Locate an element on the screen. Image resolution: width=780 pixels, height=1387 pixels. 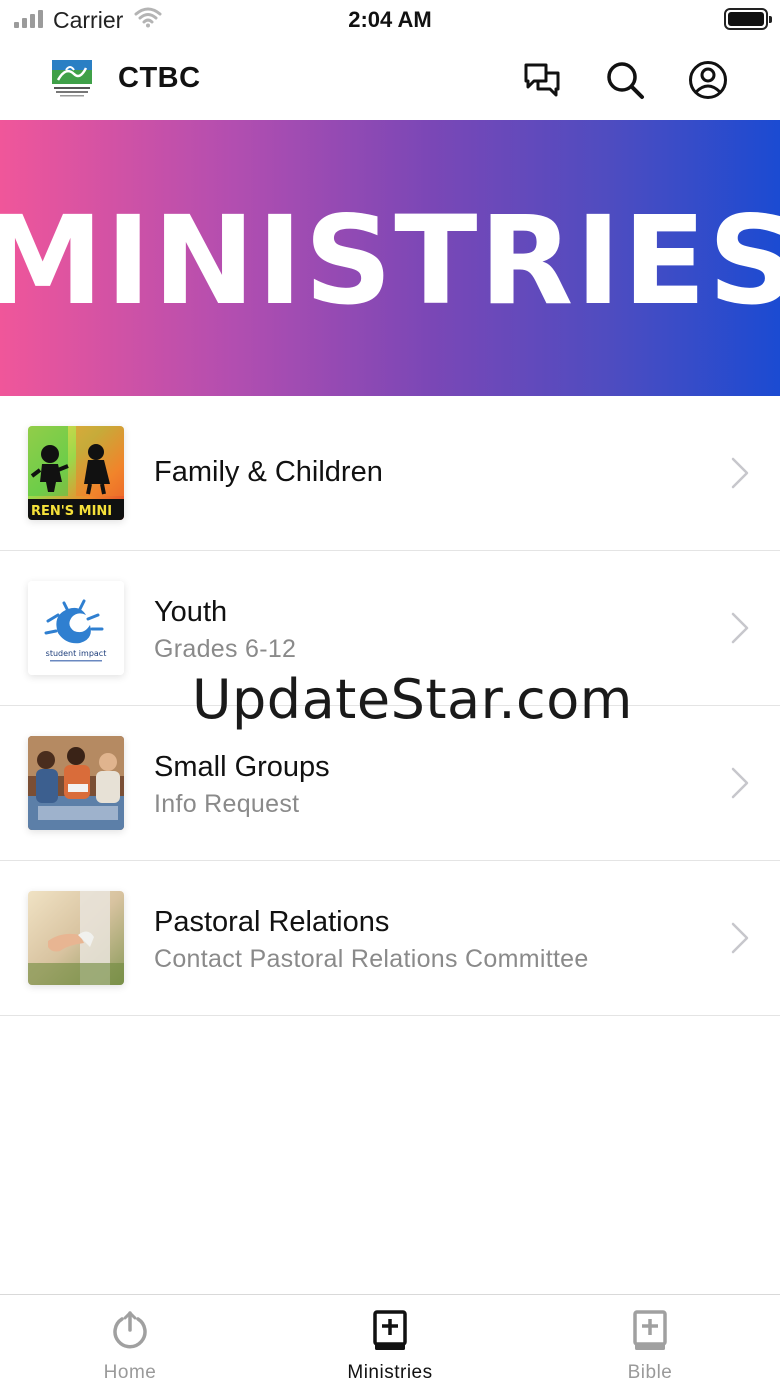
search-icon is located at coordinates (625, 80).